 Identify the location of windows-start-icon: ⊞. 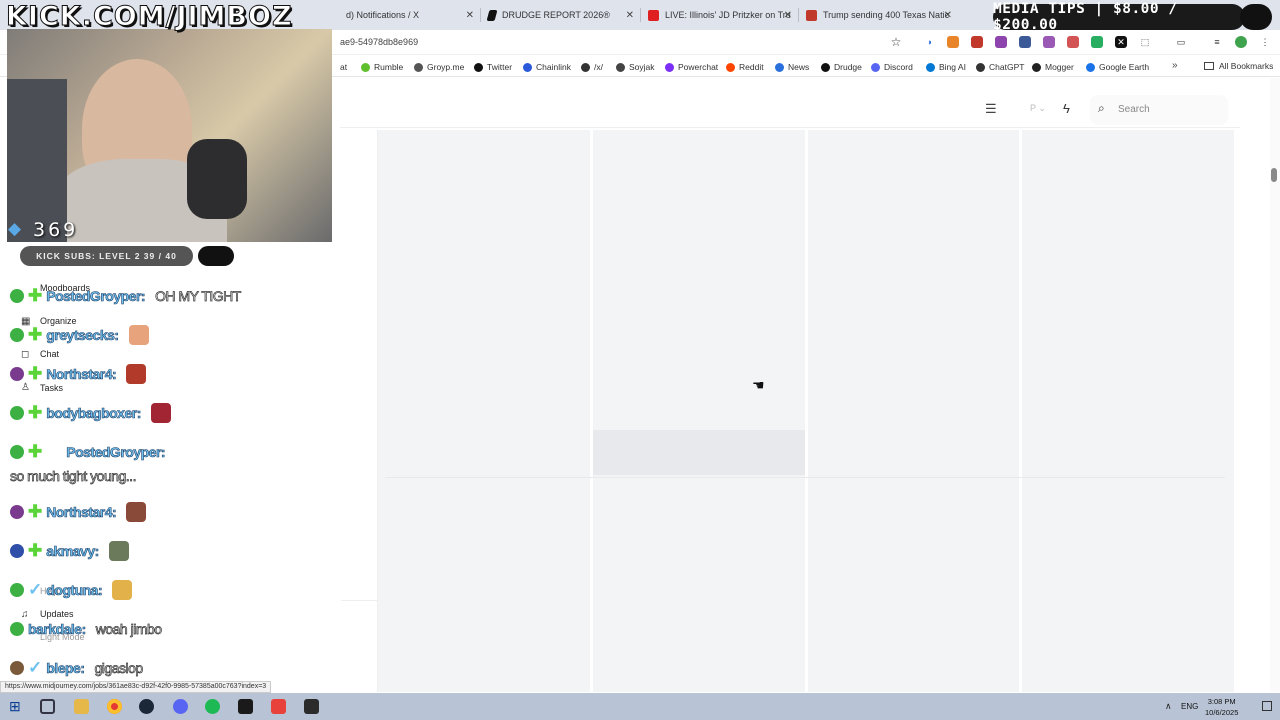
(16, 706).